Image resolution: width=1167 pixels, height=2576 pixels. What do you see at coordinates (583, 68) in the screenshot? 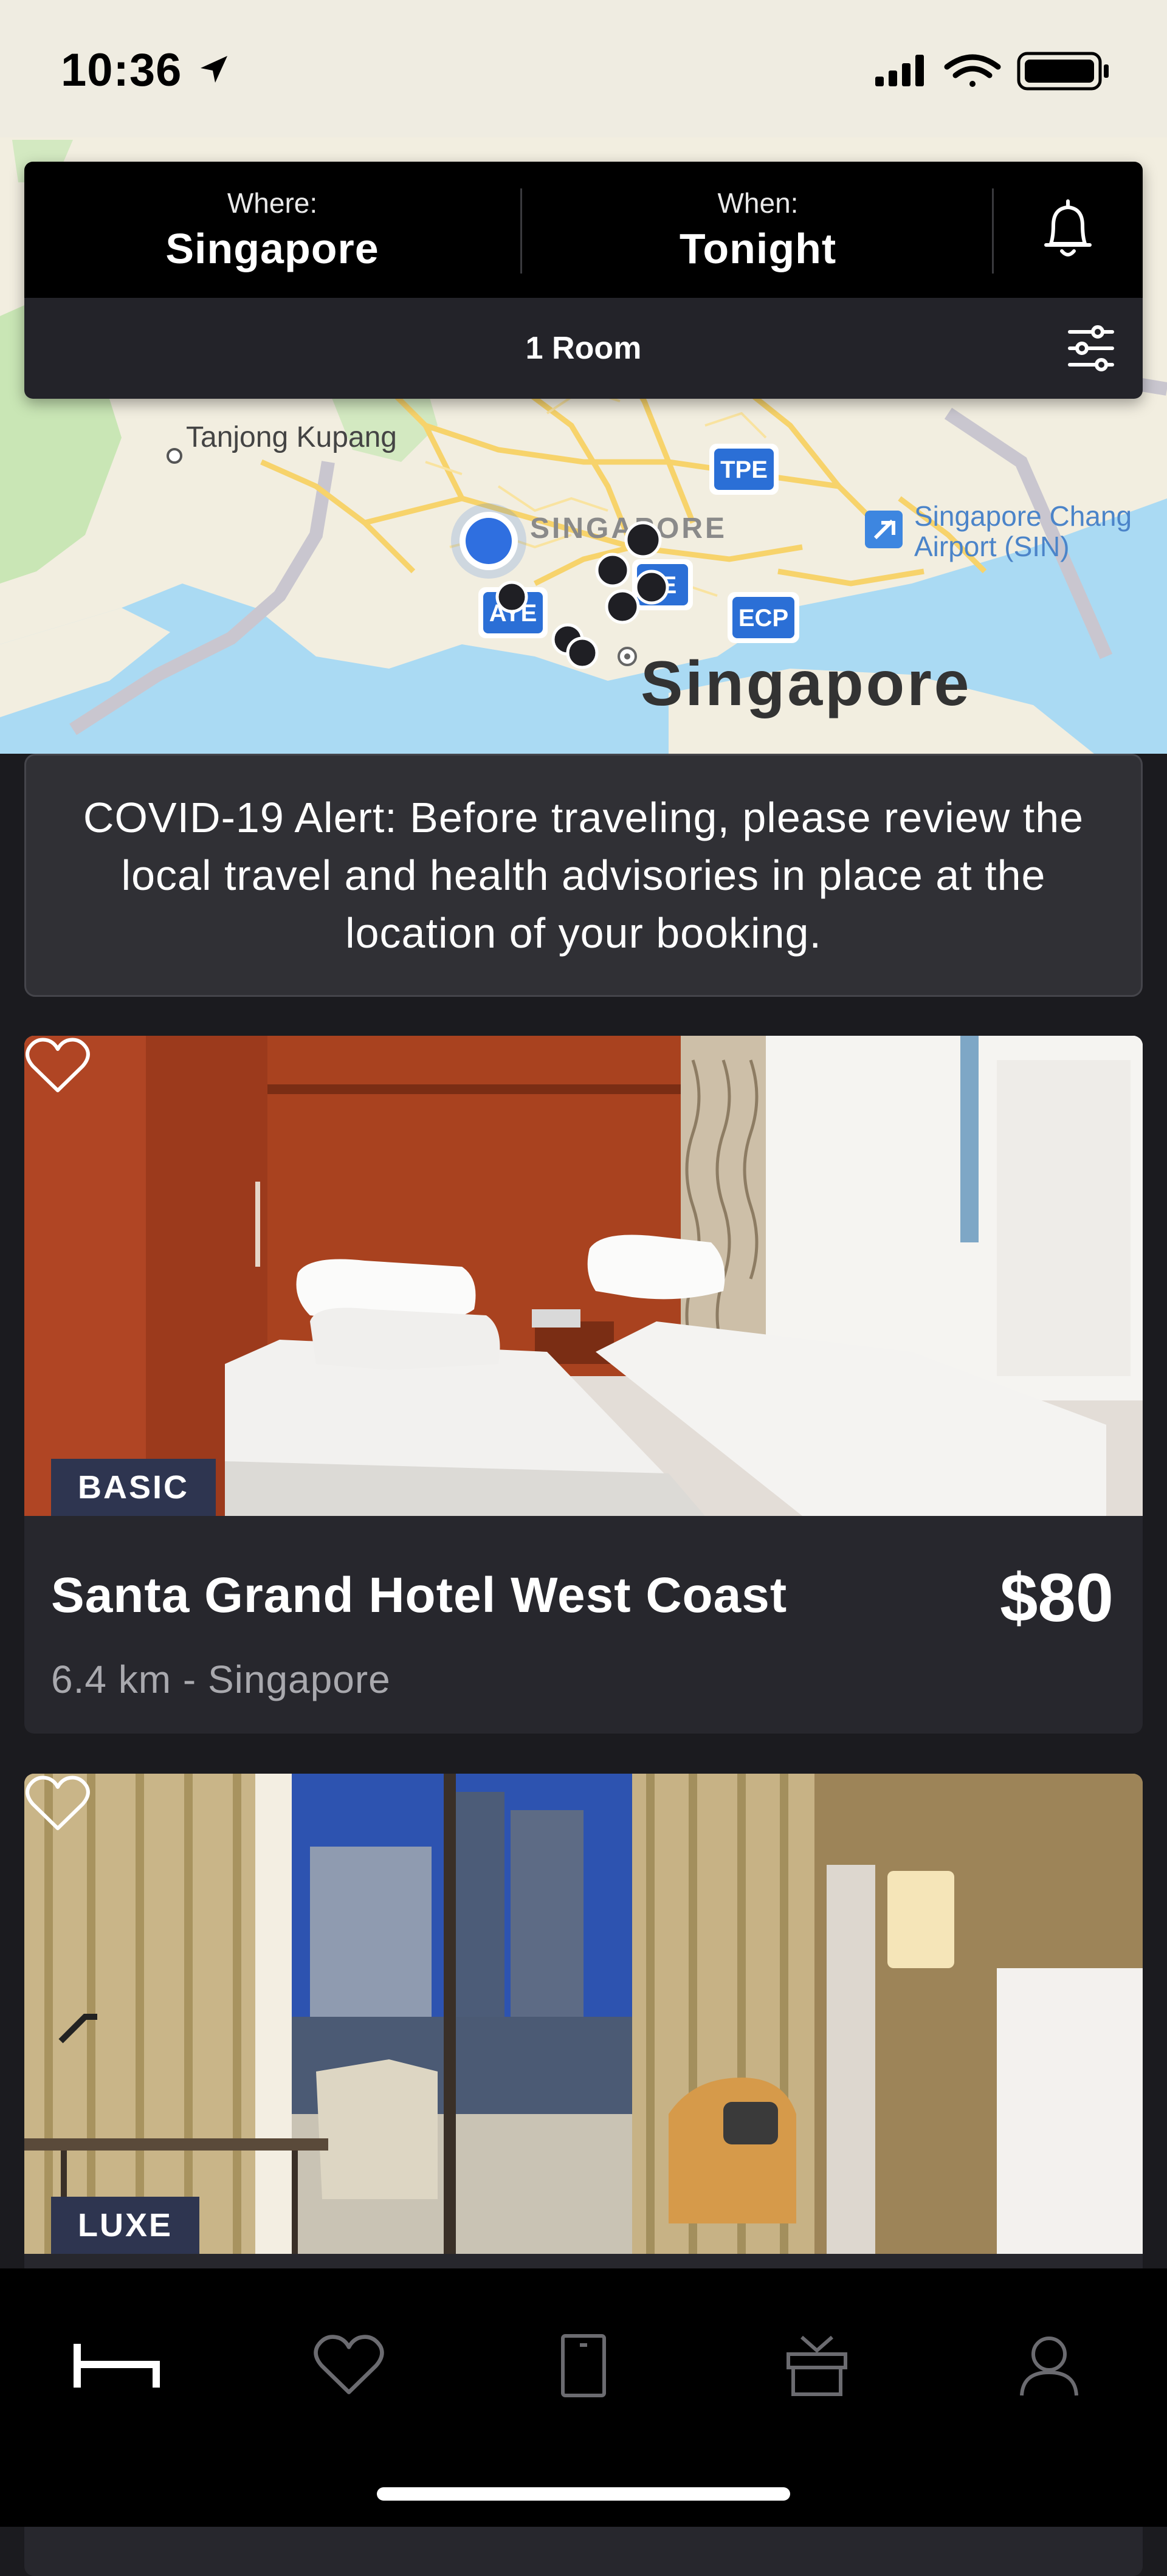
I see `status-bar: 10:36` at bounding box center [583, 68].